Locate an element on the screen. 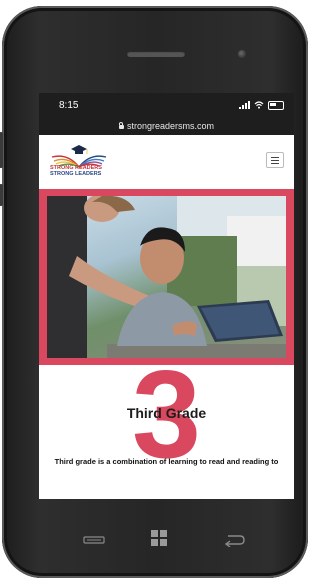 This screenshot has height=580, width=320. phone-nav-bar is located at coordinates (155, 540).